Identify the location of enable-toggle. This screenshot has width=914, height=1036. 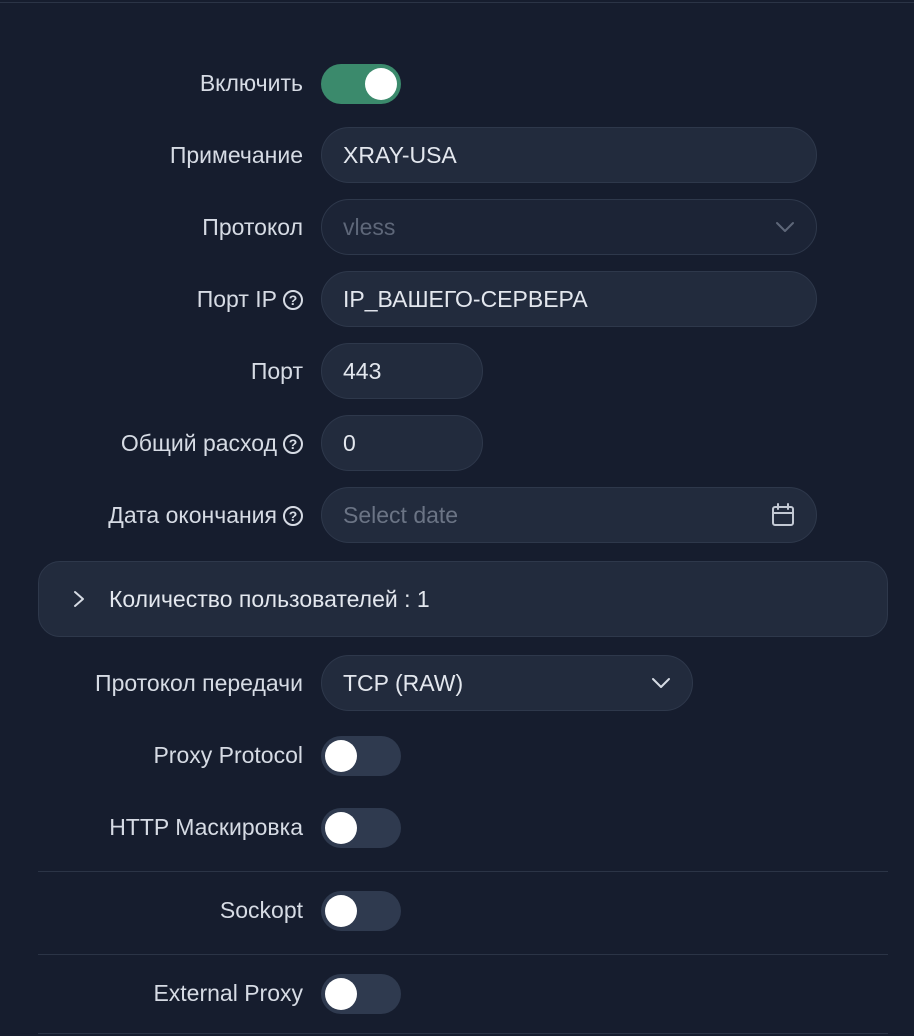
(361, 84).